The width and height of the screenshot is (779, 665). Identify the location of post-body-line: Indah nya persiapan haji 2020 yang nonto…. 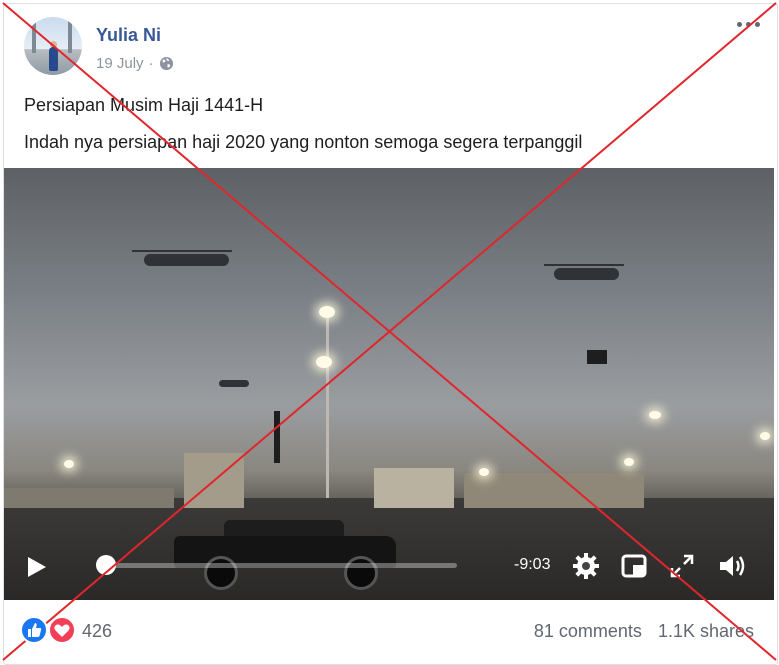
(303, 142).